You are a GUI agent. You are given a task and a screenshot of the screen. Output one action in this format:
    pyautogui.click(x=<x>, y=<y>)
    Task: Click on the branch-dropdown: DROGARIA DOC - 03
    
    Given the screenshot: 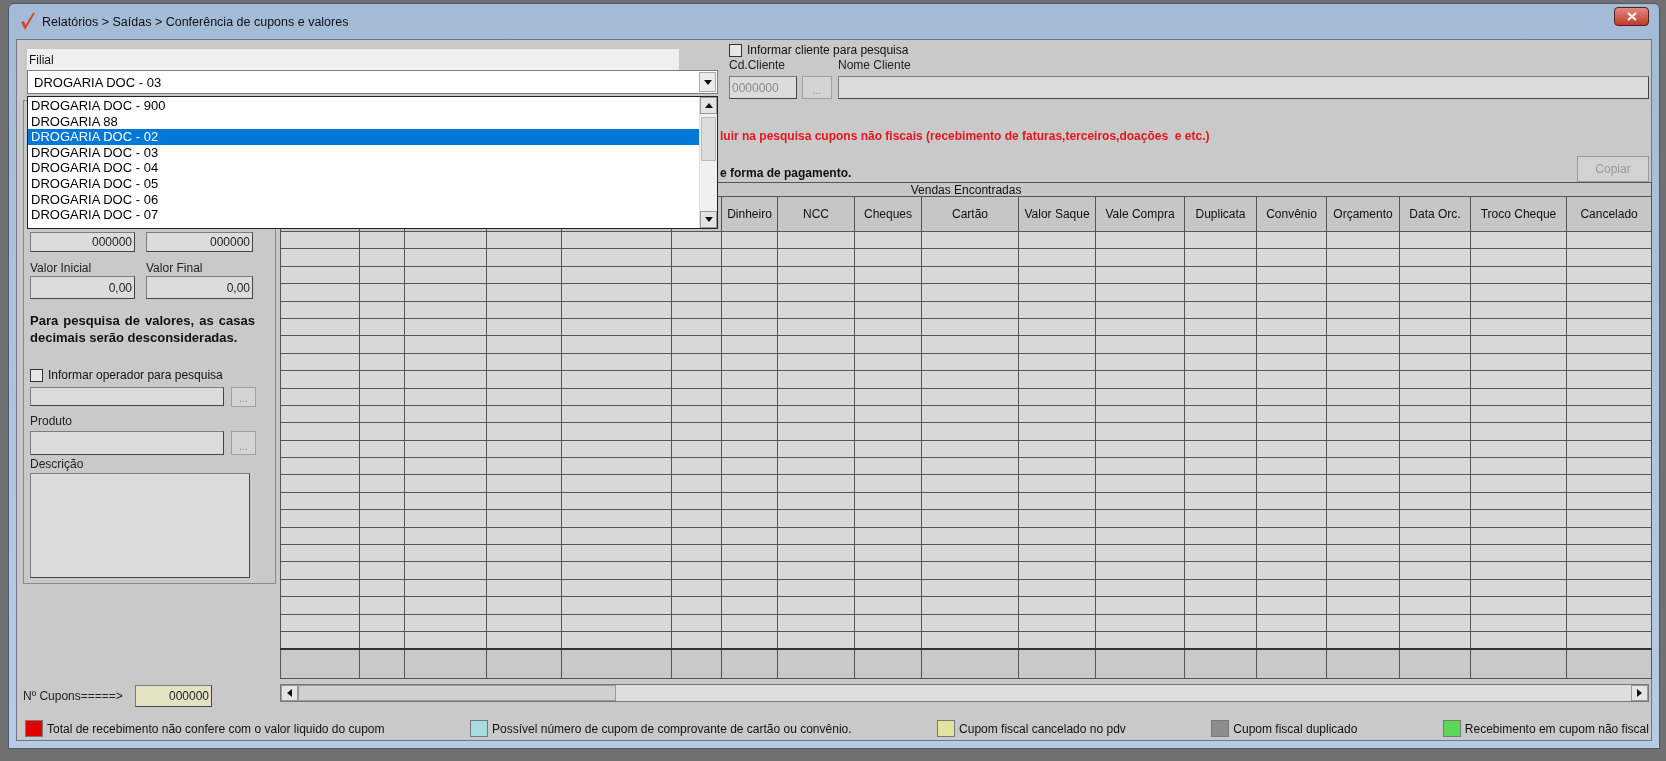 What is the action you would take?
    pyautogui.click(x=372, y=82)
    